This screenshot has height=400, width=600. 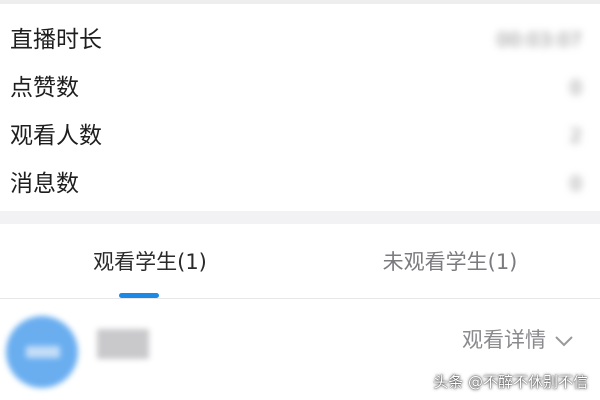 What do you see at coordinates (575, 136) in the screenshot?
I see `stat-value-viewers: 2` at bounding box center [575, 136].